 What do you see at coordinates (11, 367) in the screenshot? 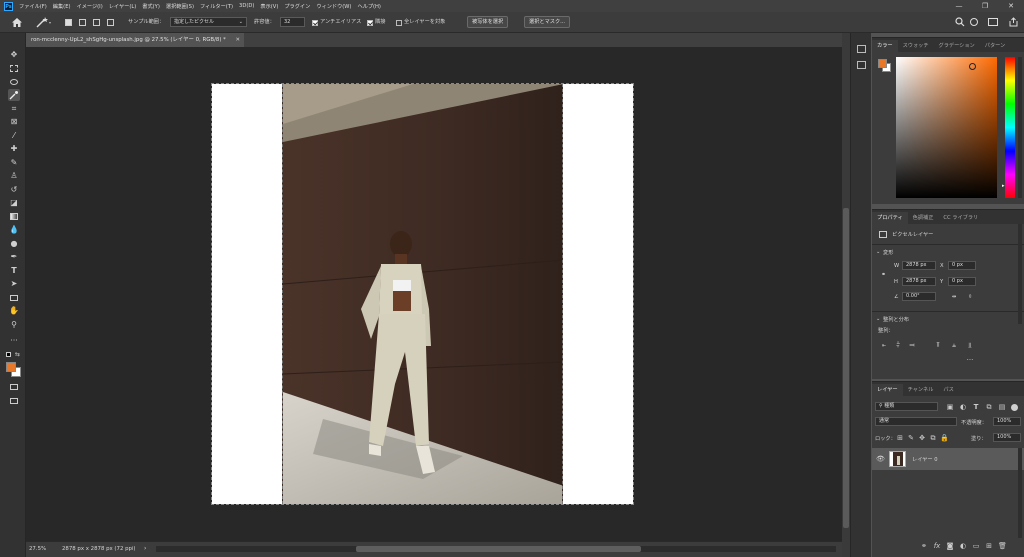
I see `foreground-color-swatch` at bounding box center [11, 367].